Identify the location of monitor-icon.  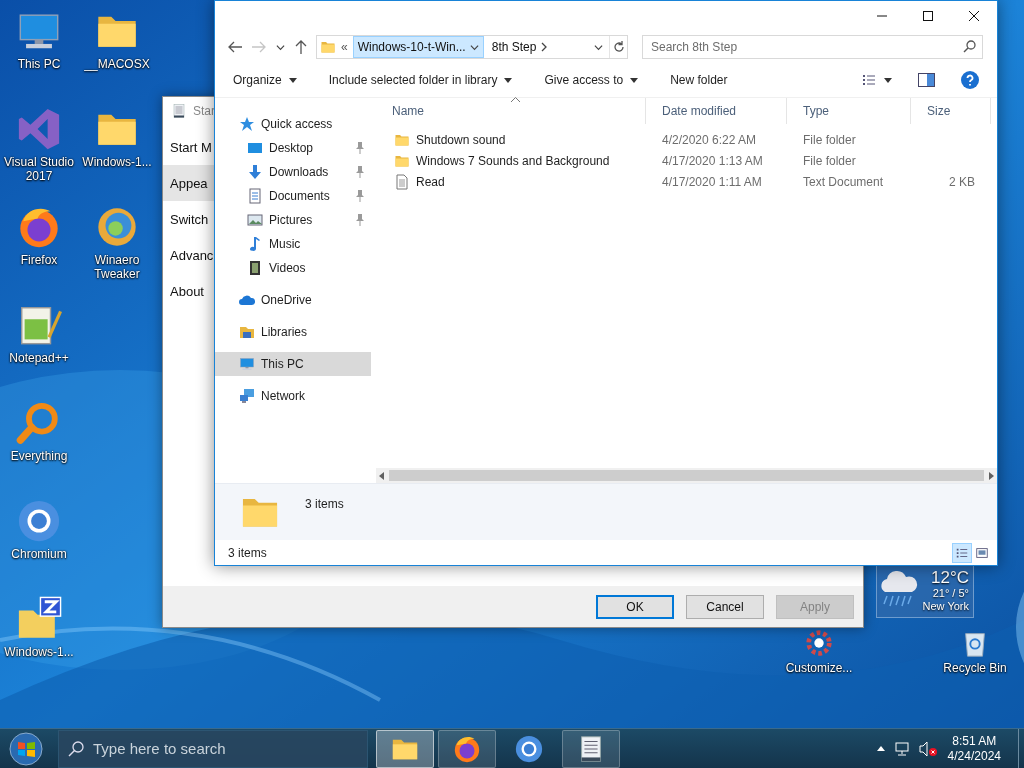
(255, 148).